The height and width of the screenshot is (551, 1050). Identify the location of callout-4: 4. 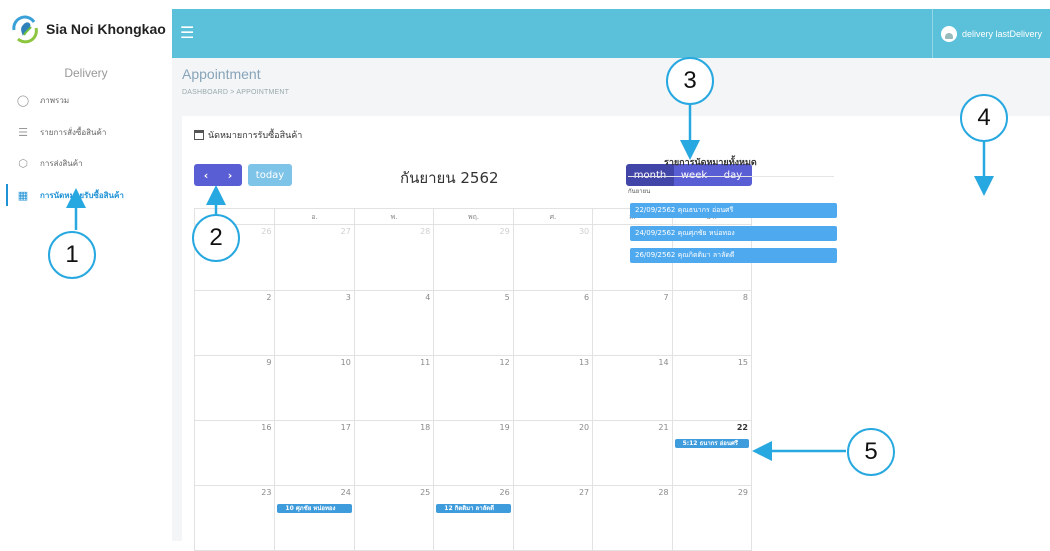
(984, 118).